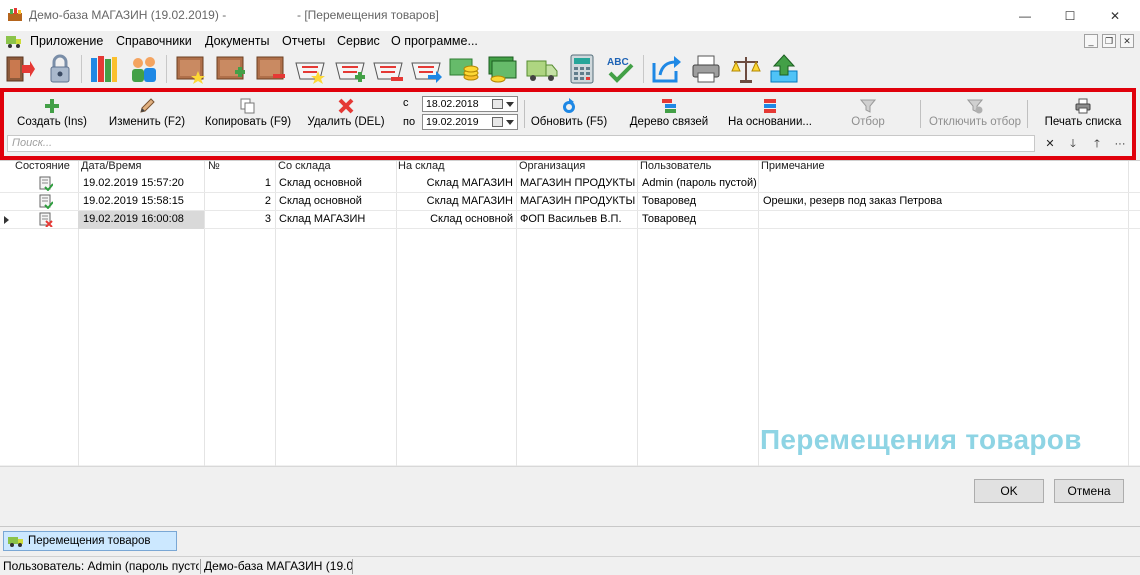  I want to click on relations-tree-label: Дерево связей, so click(669, 122).